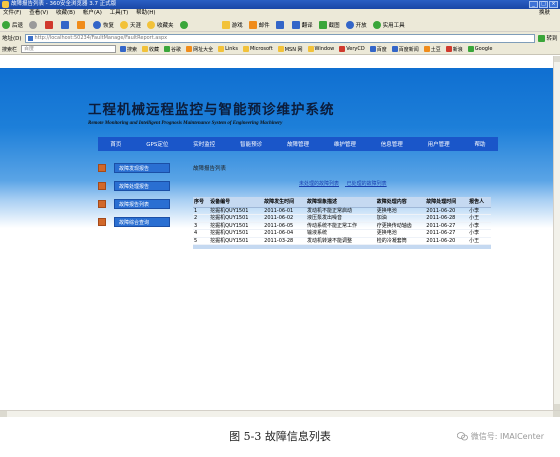 This screenshot has width=560, height=457. What do you see at coordinates (285, 226) in the screenshot?
I see `cell: 2011-06-05` at bounding box center [285, 226].